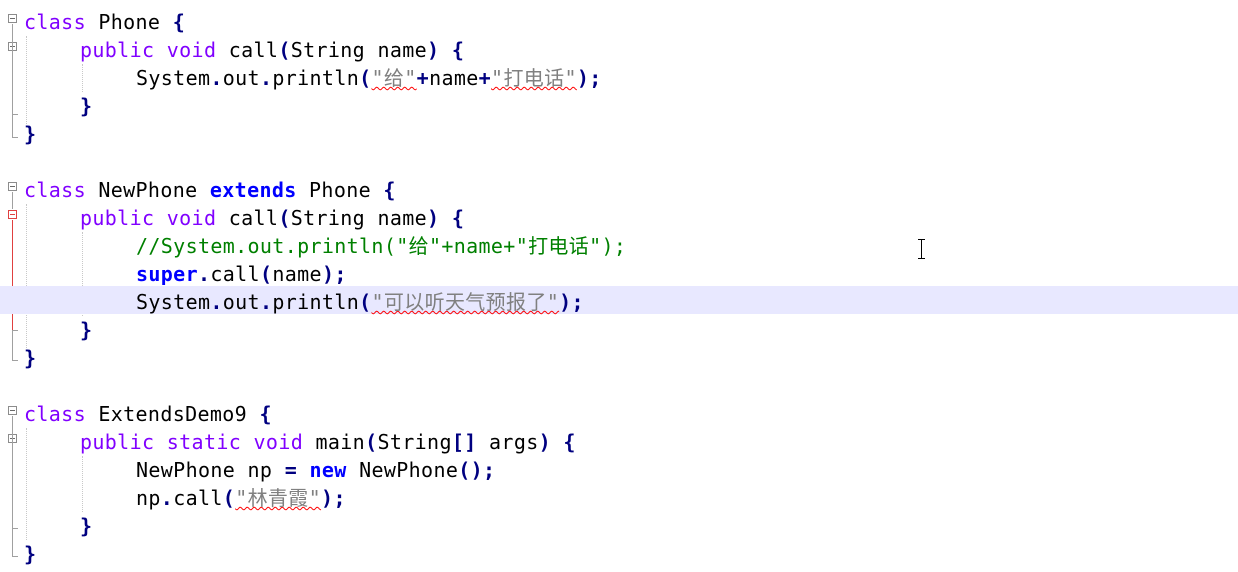 This screenshot has height=572, width=1238. Describe the element at coordinates (619, 496) in the screenshot. I see `code-line: np.call("林青霞");` at that location.